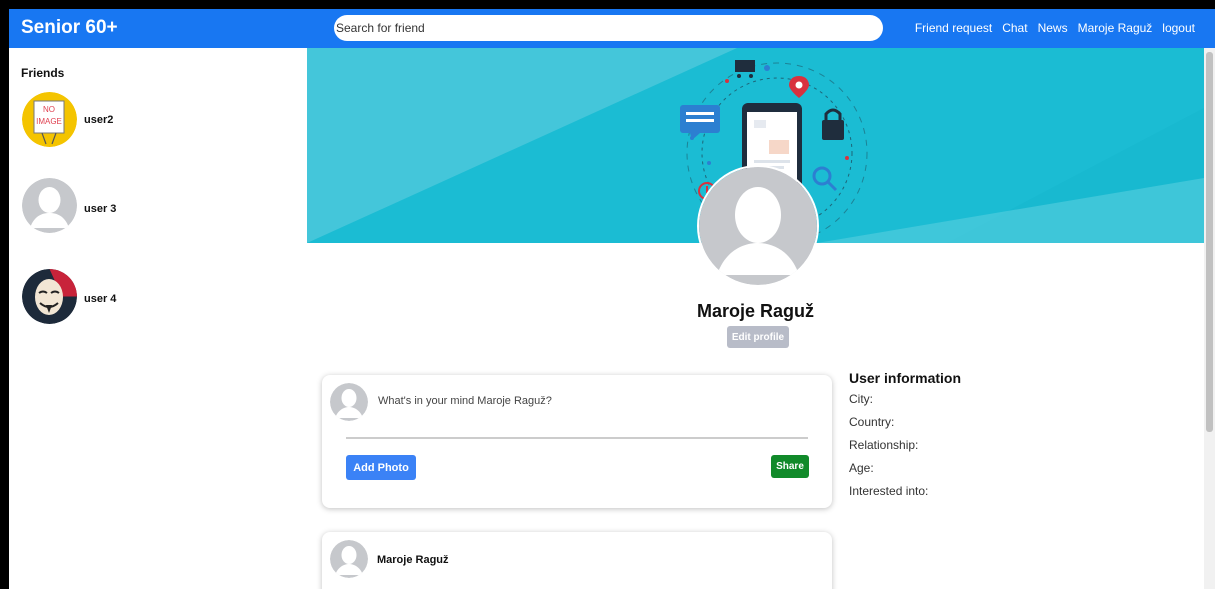 The height and width of the screenshot is (589, 1215). Describe the element at coordinates (49, 109) in the screenshot. I see `no-image-text-1: NO` at that location.